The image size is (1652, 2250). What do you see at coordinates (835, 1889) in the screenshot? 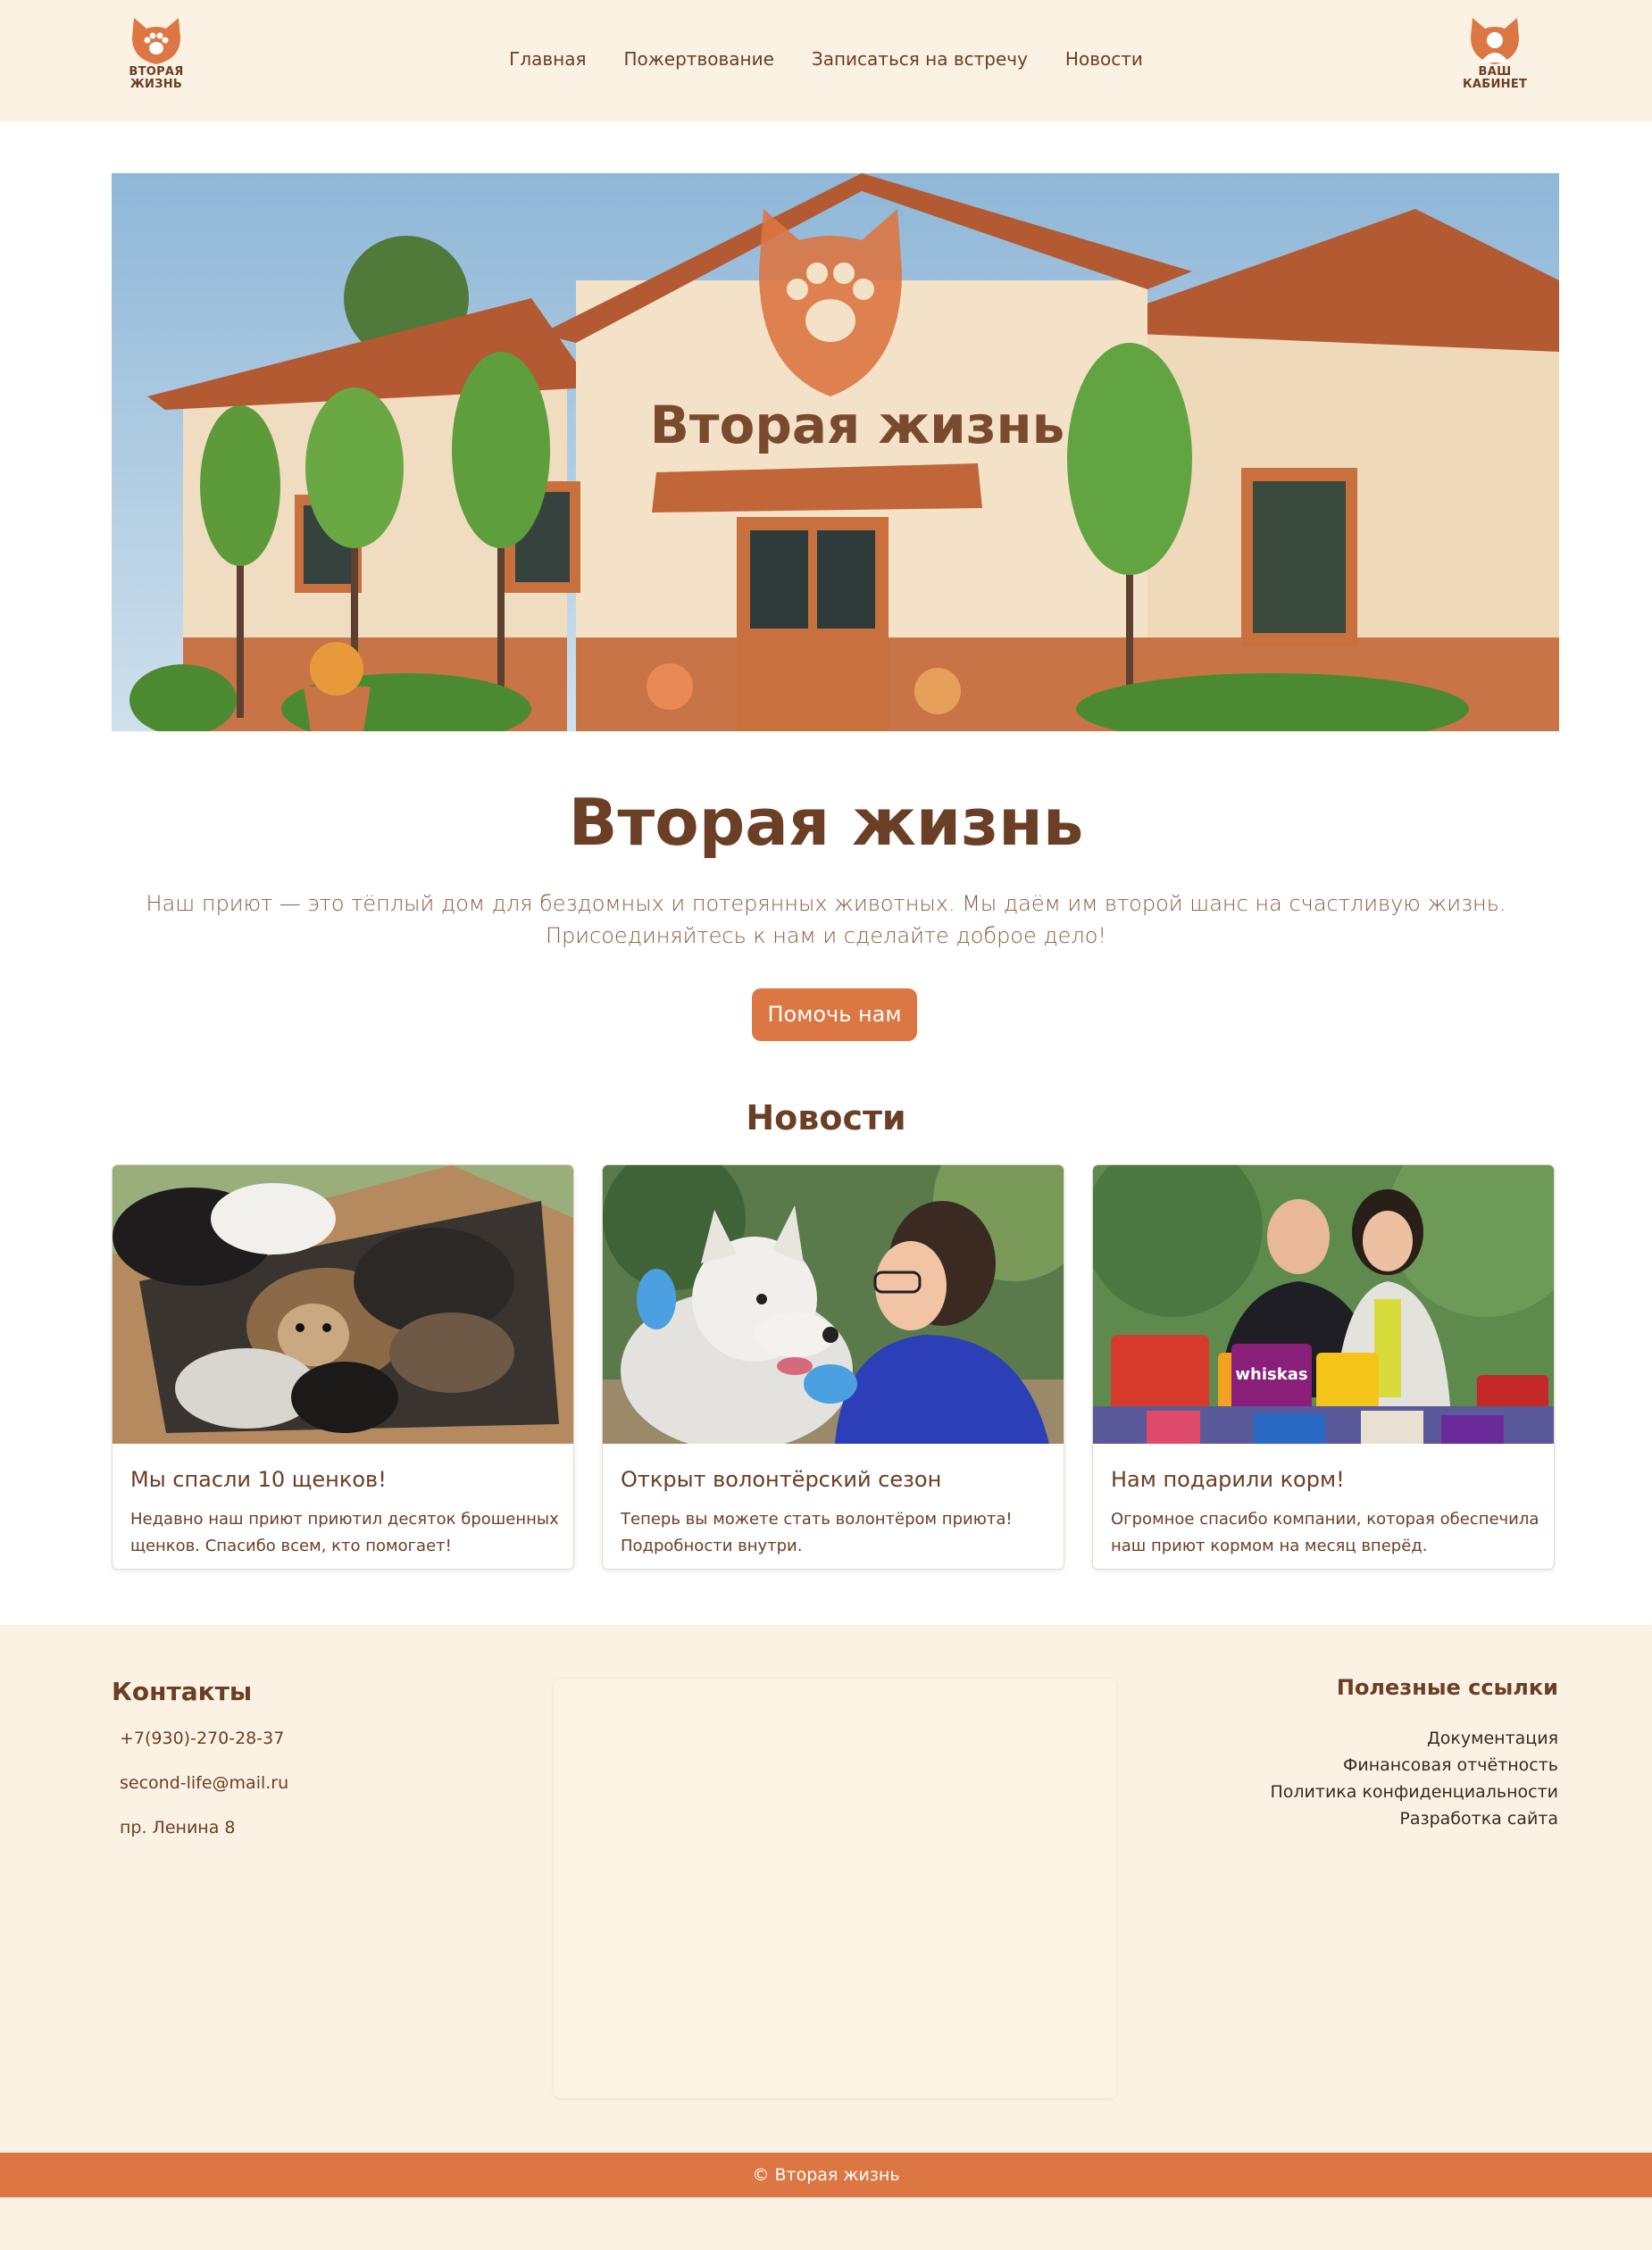
I see `map-placeholder` at bounding box center [835, 1889].